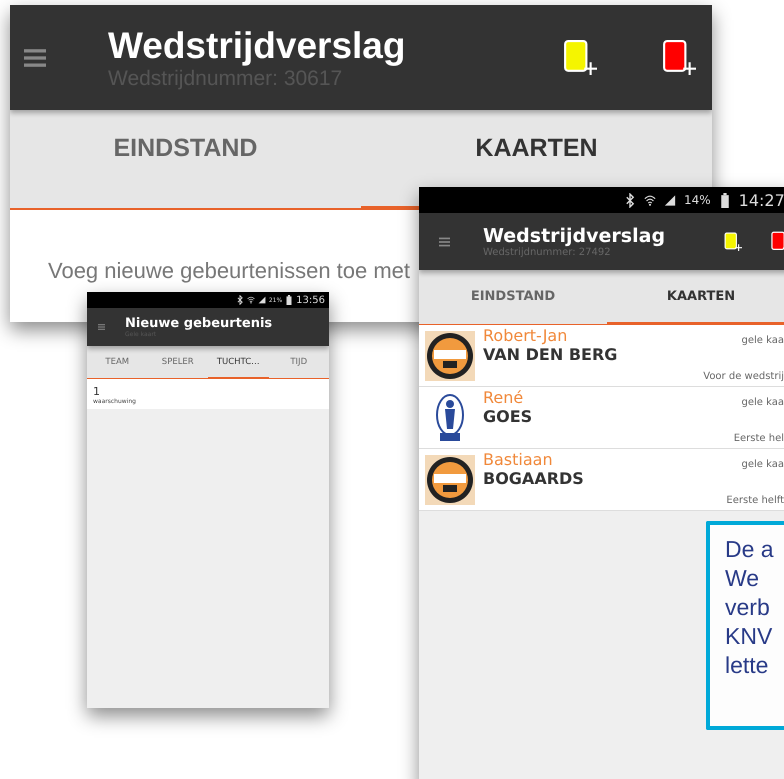 Image resolution: width=784 pixels, height=779 pixels. Describe the element at coordinates (310, 300) in the screenshot. I see `clock-time: 13:56` at that location.